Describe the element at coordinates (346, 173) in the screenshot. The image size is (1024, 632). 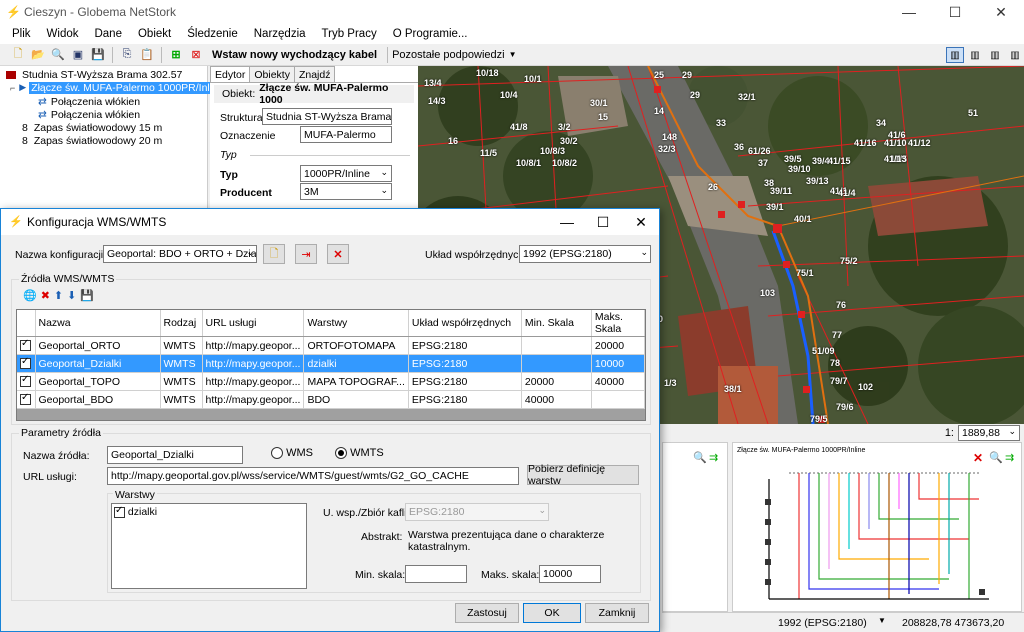
I see `typ-select: 1000PR/Inline ⌄` at that location.